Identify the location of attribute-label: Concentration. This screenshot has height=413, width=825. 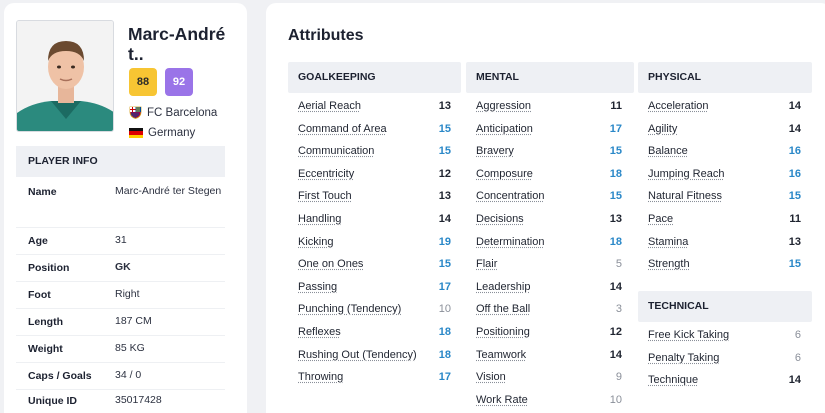
(510, 196).